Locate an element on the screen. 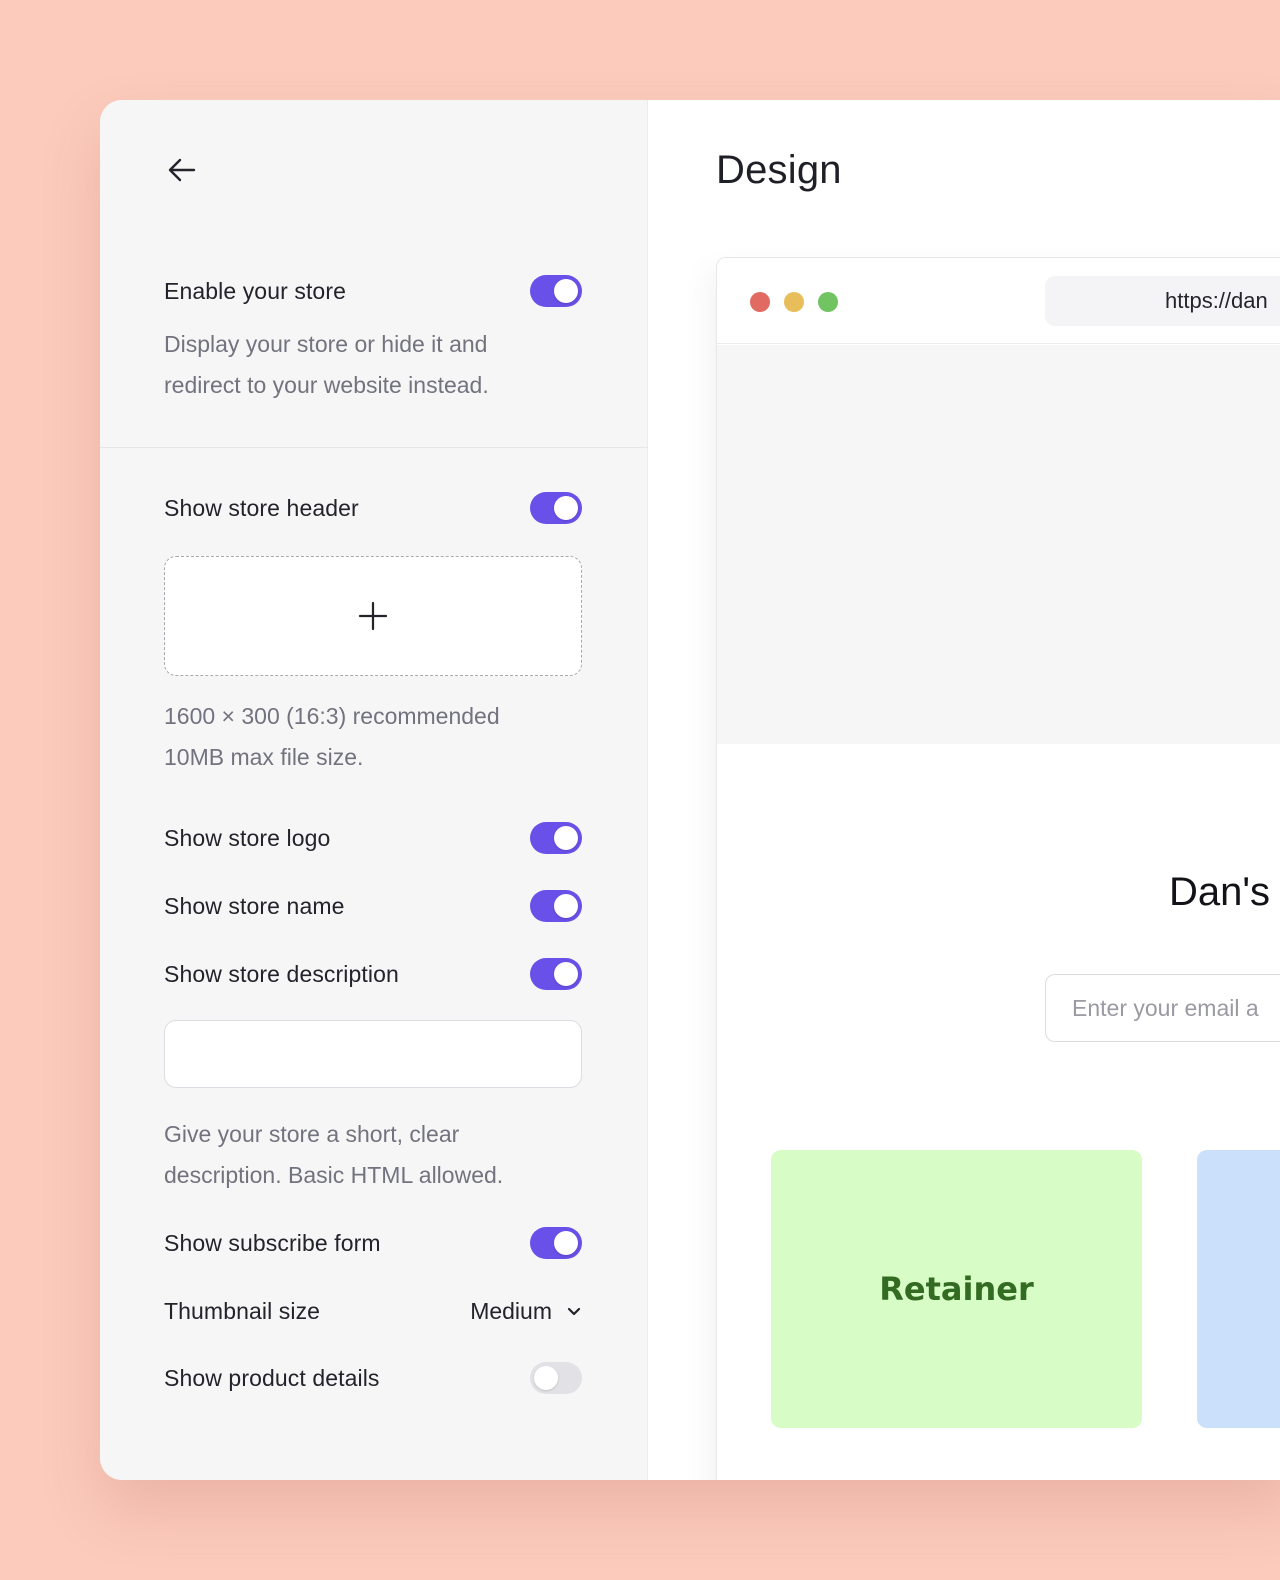  help-line: 1600 × 300 (16:3) recommended is located at coordinates (332, 716).